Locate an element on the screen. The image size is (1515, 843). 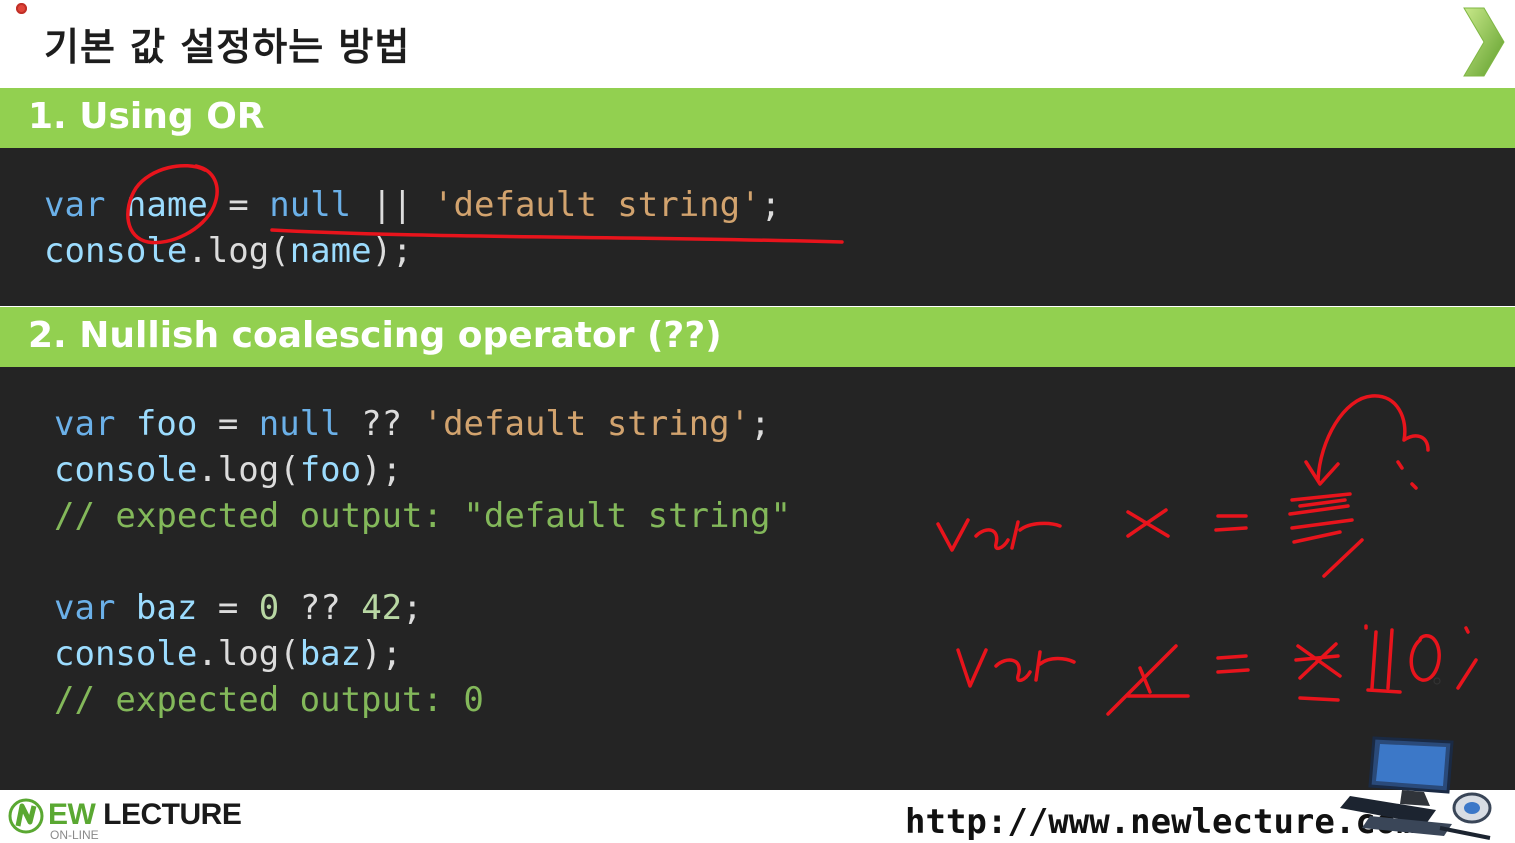
code-line: var baz = 0 ?? 42; is located at coordinates (238, 608).